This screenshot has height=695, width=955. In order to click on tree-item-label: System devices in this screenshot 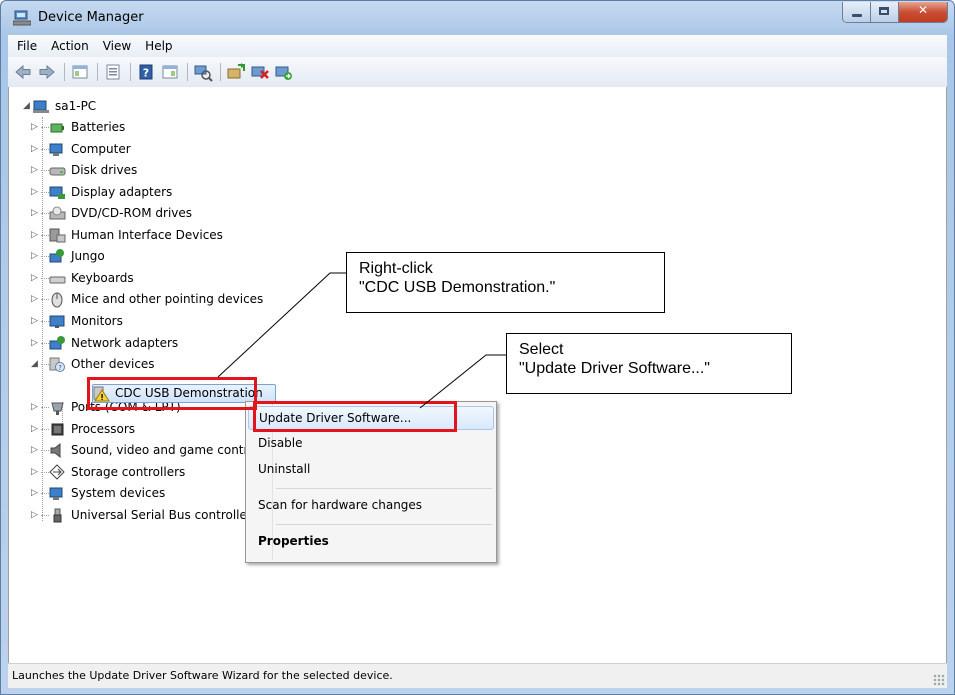, I will do `click(118, 493)`.